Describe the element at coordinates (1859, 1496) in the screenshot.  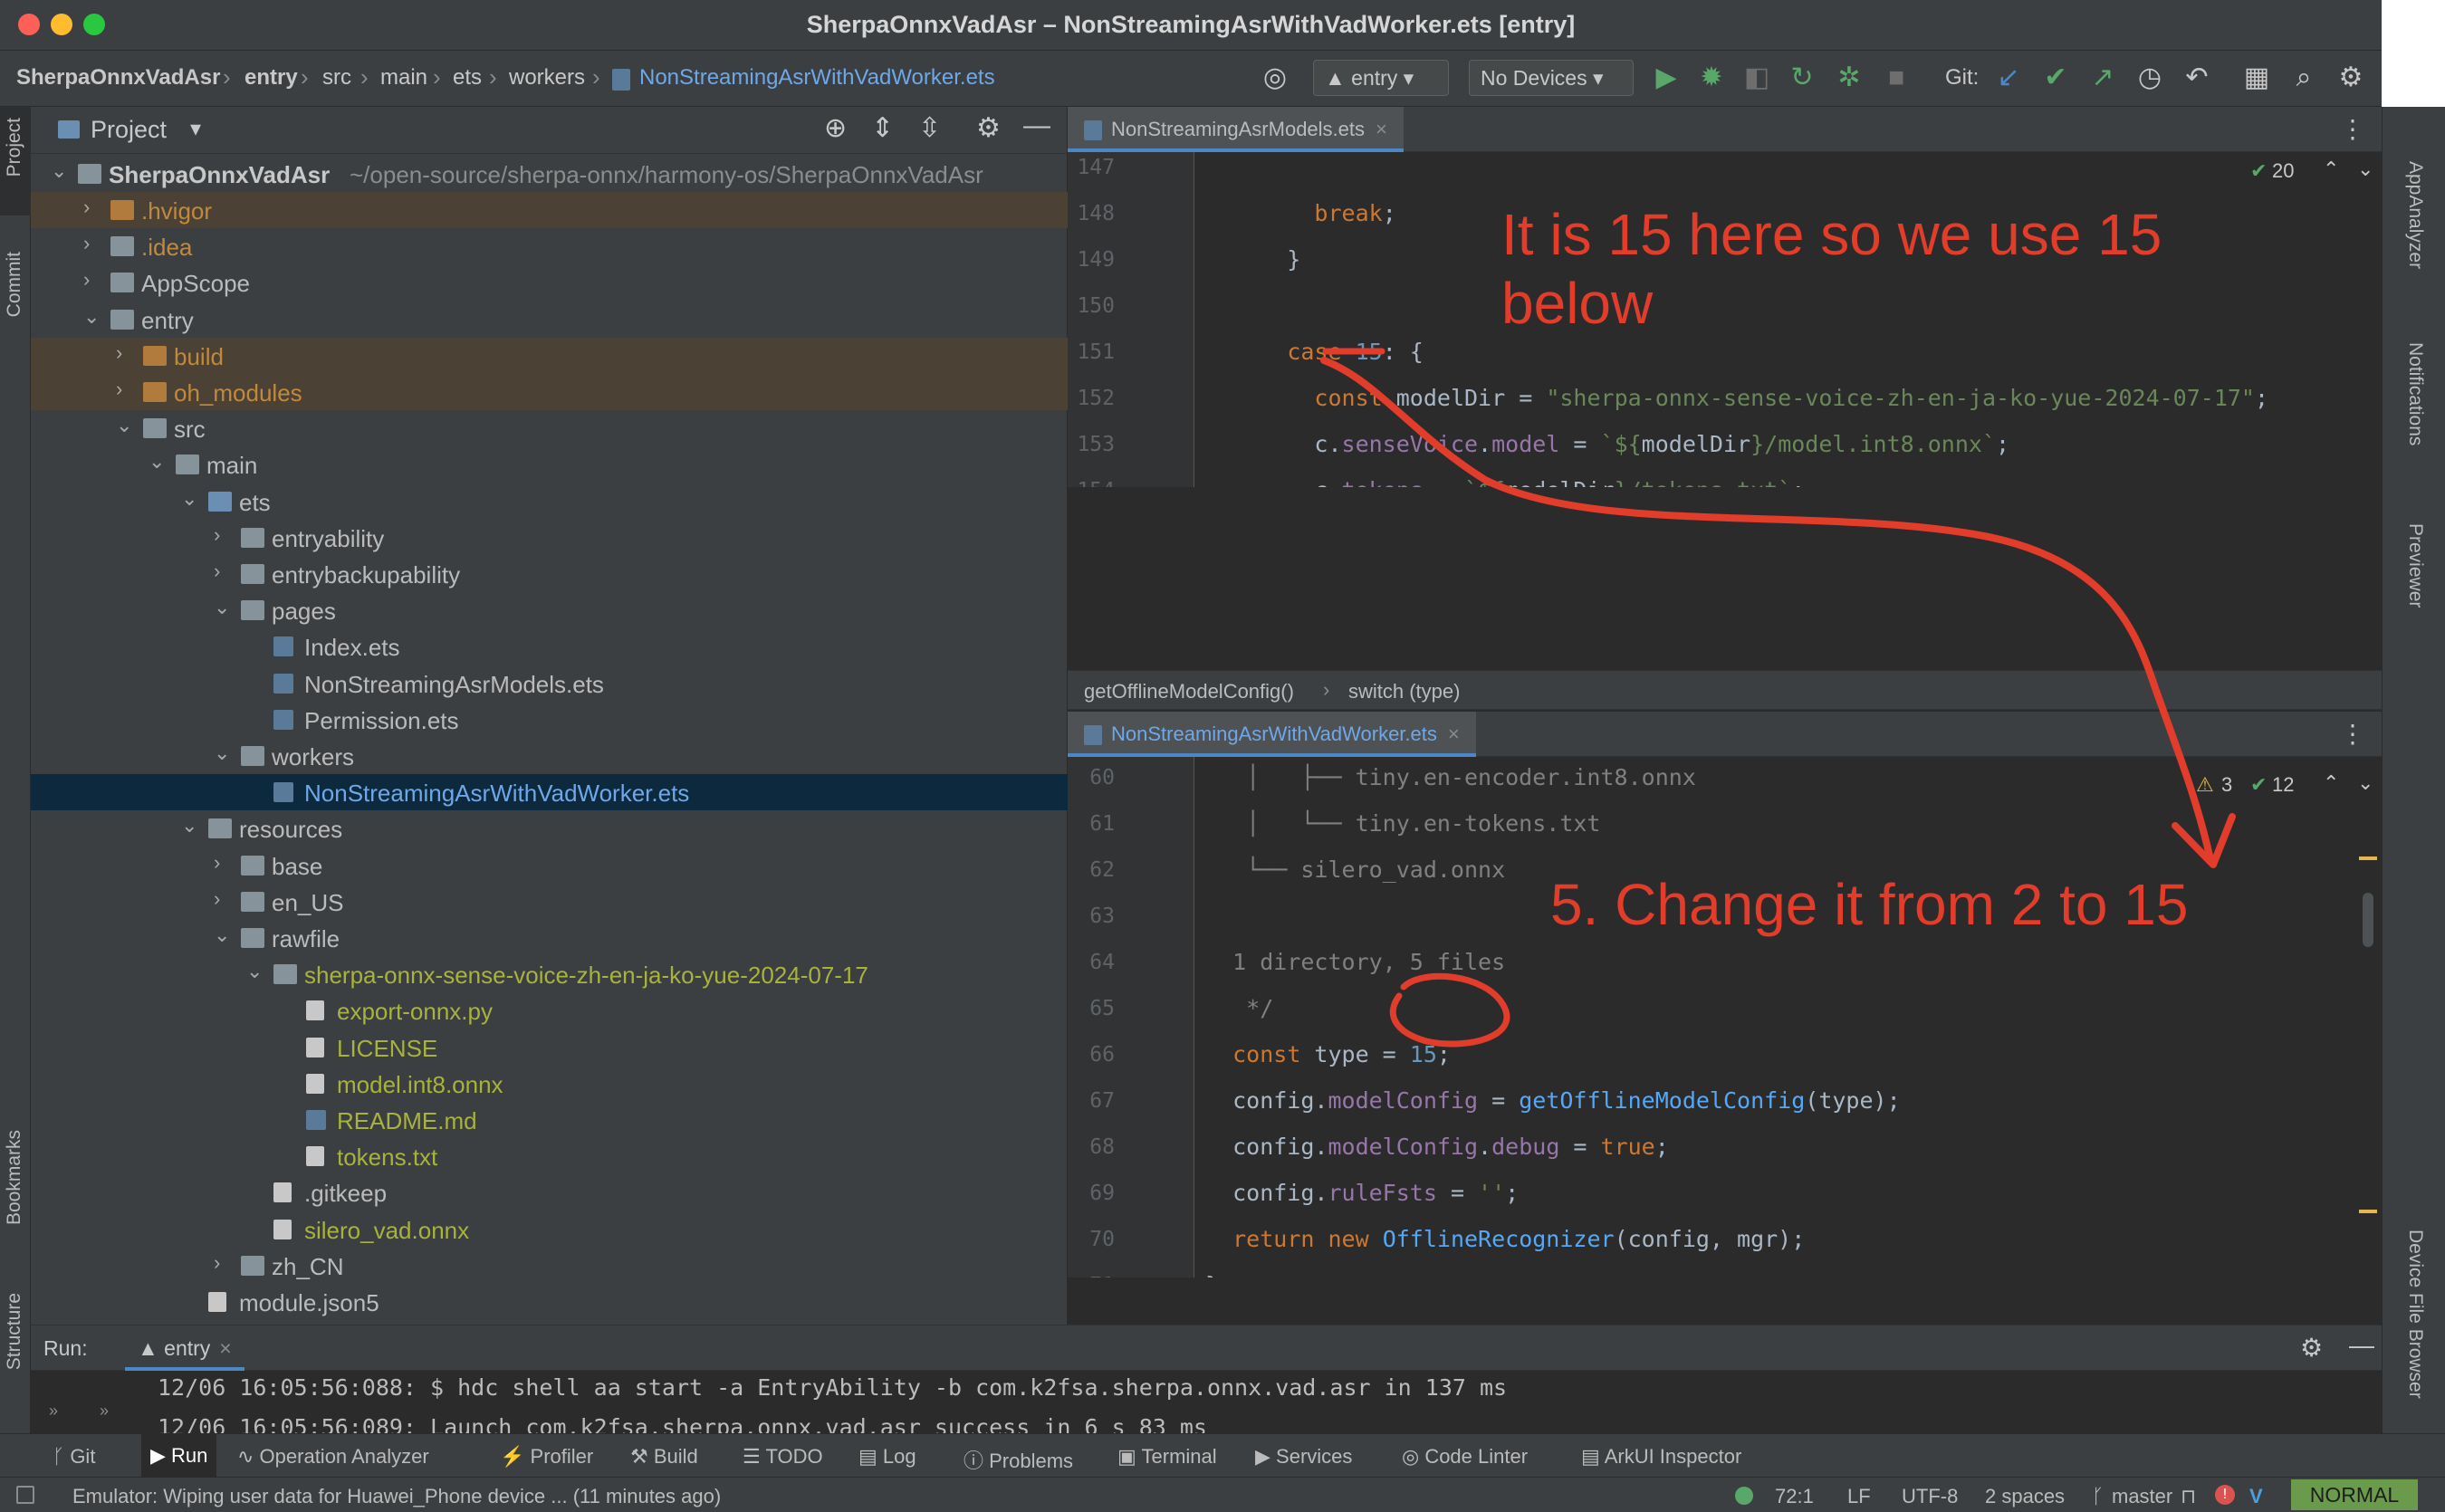
I see `line-separator: LF` at that location.